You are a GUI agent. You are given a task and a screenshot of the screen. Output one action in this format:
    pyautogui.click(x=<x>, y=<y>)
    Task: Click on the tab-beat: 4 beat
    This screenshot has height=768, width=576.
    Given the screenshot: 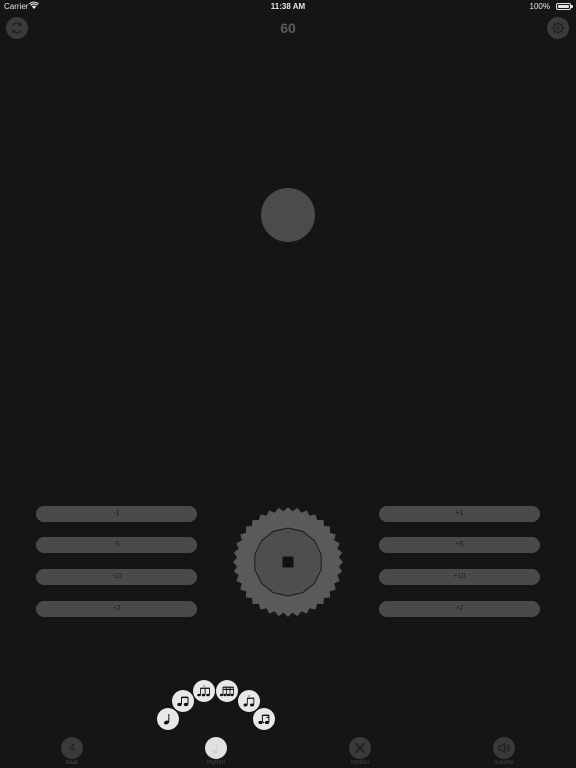 What is the action you would take?
    pyautogui.click(x=72, y=751)
    